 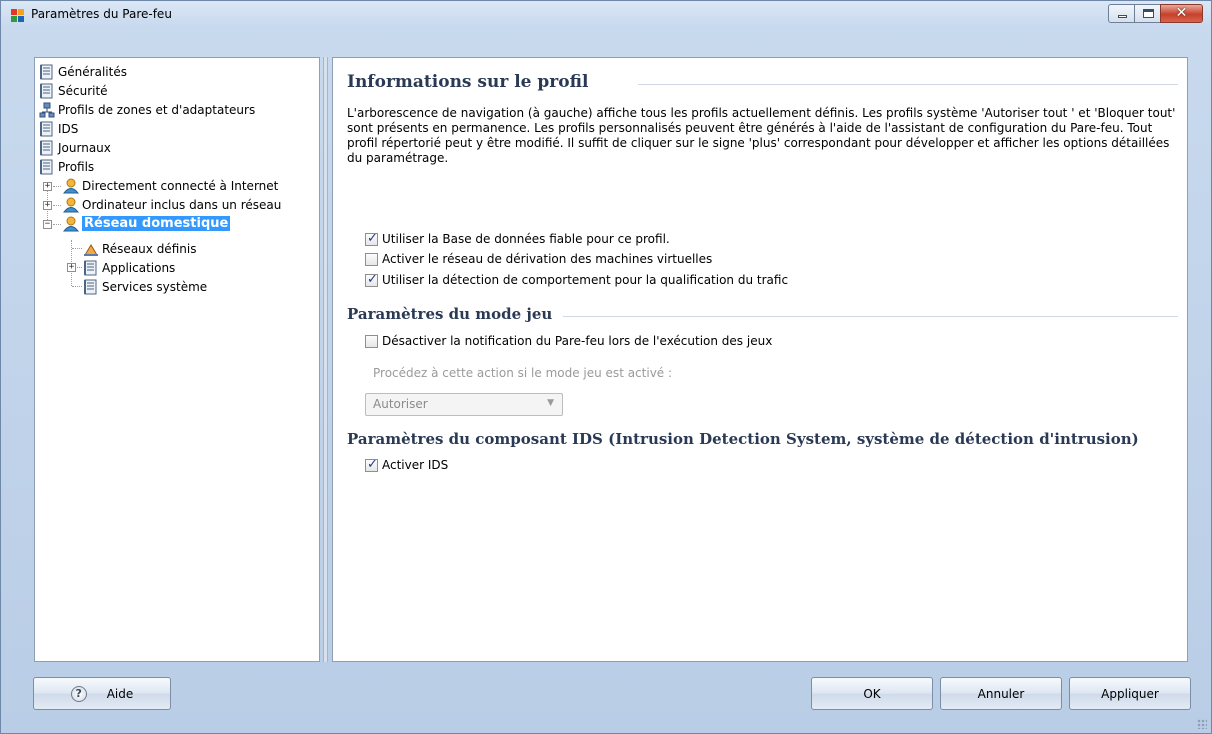 What do you see at coordinates (400, 404) in the screenshot?
I see `dropdown-value: Autoriser` at bounding box center [400, 404].